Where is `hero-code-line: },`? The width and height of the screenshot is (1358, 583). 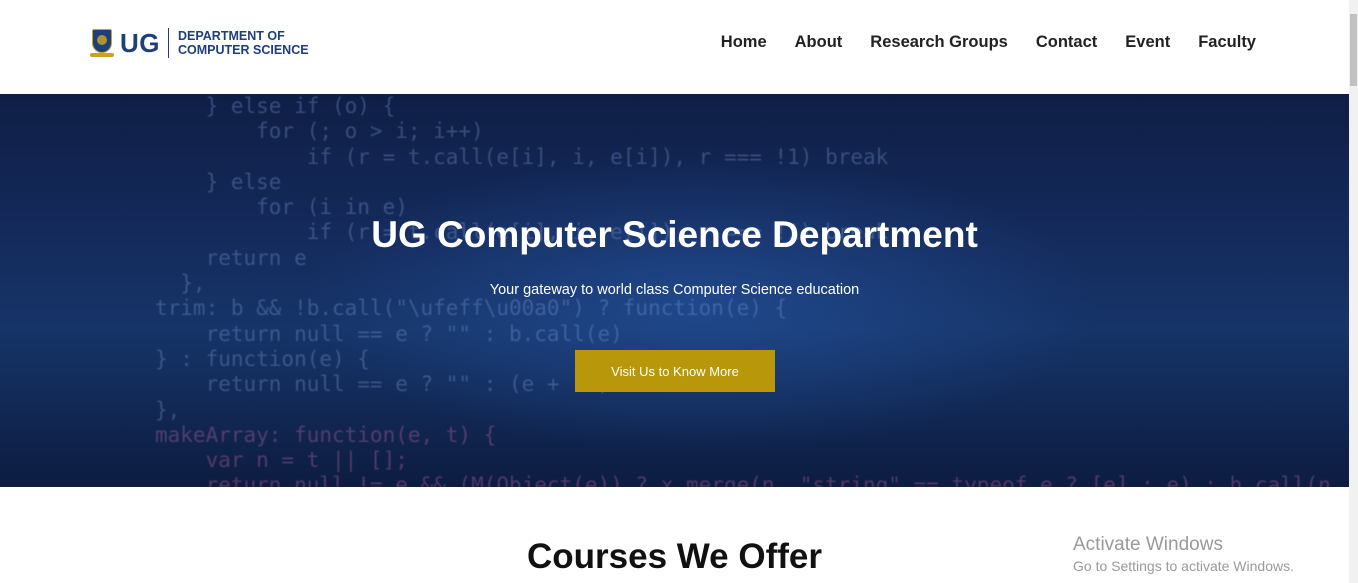 hero-code-line: }, is located at coordinates (168, 409).